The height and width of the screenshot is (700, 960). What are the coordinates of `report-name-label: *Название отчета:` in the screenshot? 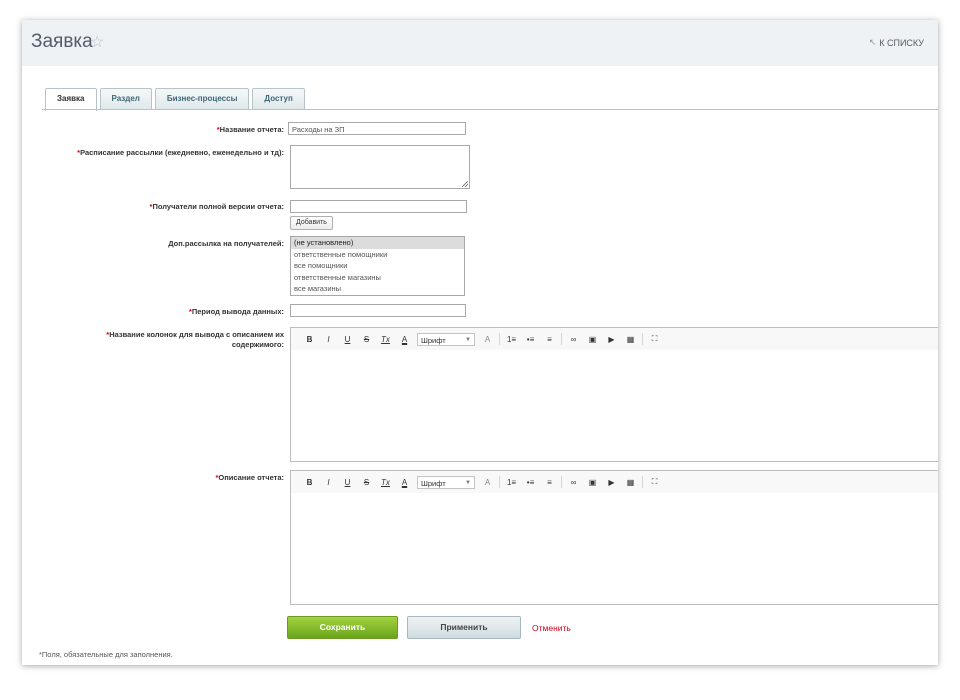 It's located at (250, 130).